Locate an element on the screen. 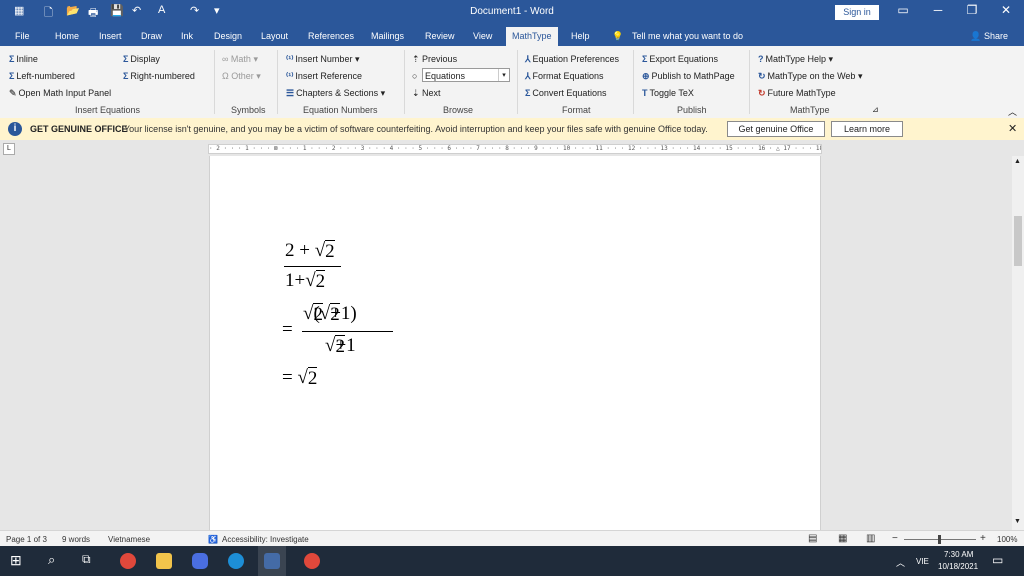 The width and height of the screenshot is (1024, 576). language-indicator: Vietnamese is located at coordinates (129, 539).